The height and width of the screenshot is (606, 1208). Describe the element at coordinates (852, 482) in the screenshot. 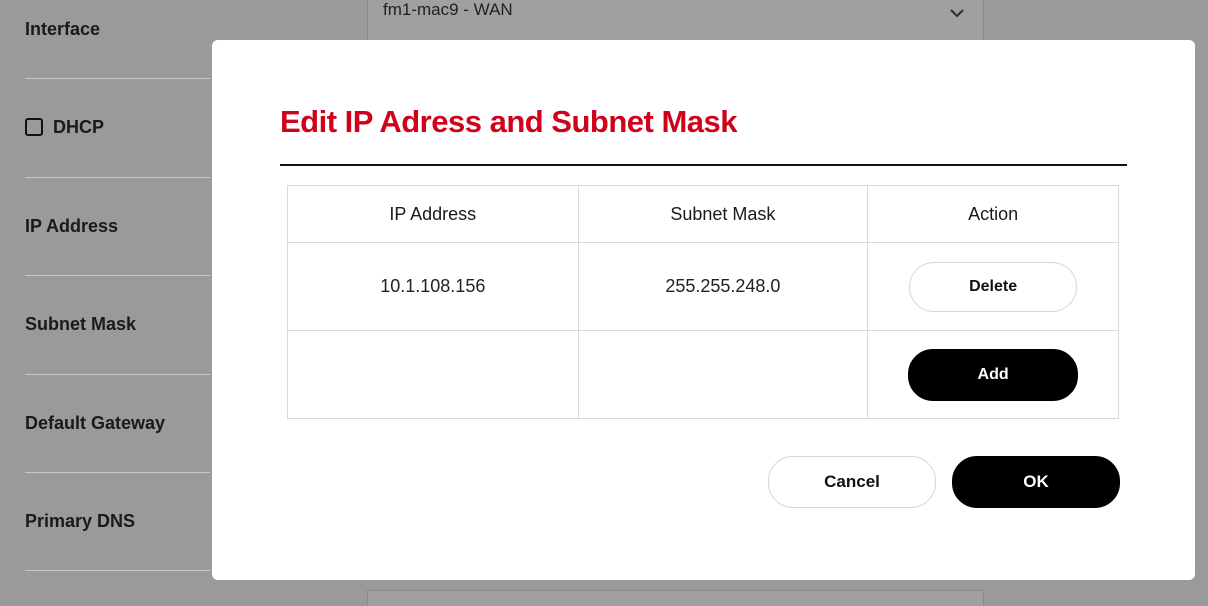

I see `cancel-button: Cancel` at that location.